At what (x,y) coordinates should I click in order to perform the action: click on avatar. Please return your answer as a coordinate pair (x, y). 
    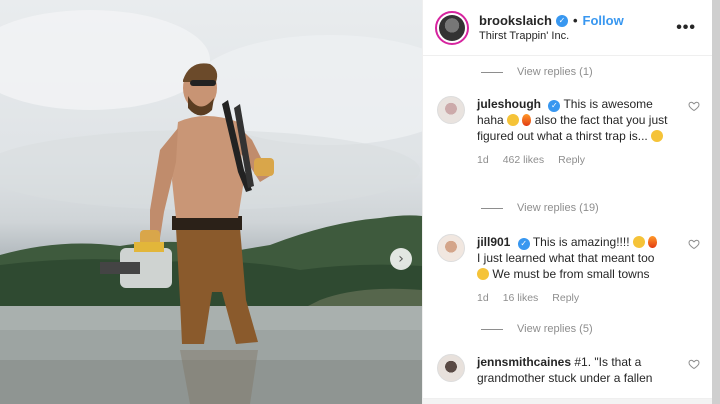
    Looking at the image, I should click on (452, 27).